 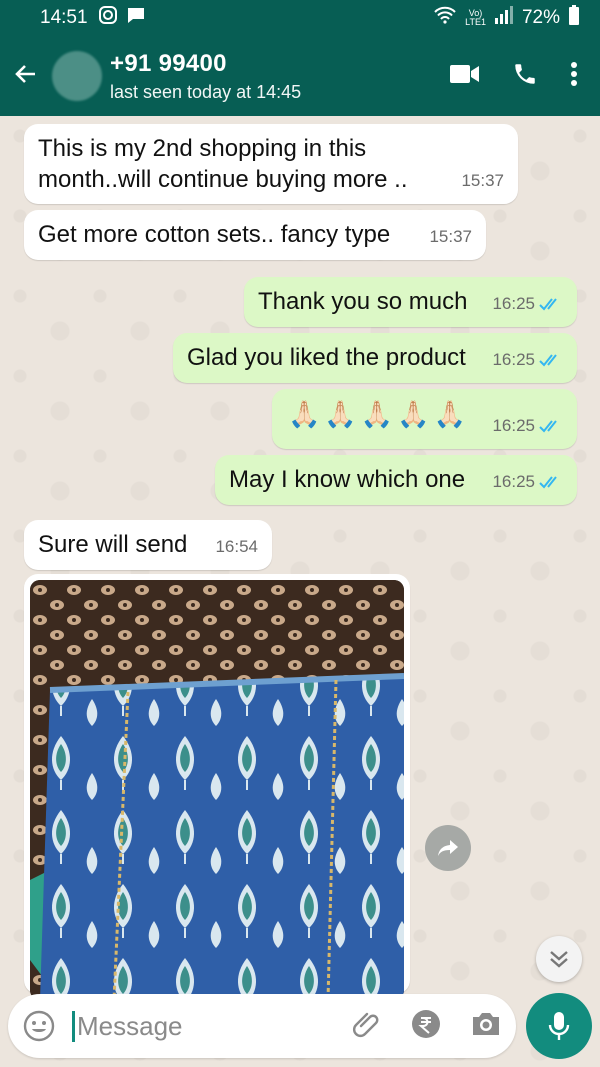 What do you see at coordinates (540, 17) in the screenshot?
I see `battery-percent: 72%` at bounding box center [540, 17].